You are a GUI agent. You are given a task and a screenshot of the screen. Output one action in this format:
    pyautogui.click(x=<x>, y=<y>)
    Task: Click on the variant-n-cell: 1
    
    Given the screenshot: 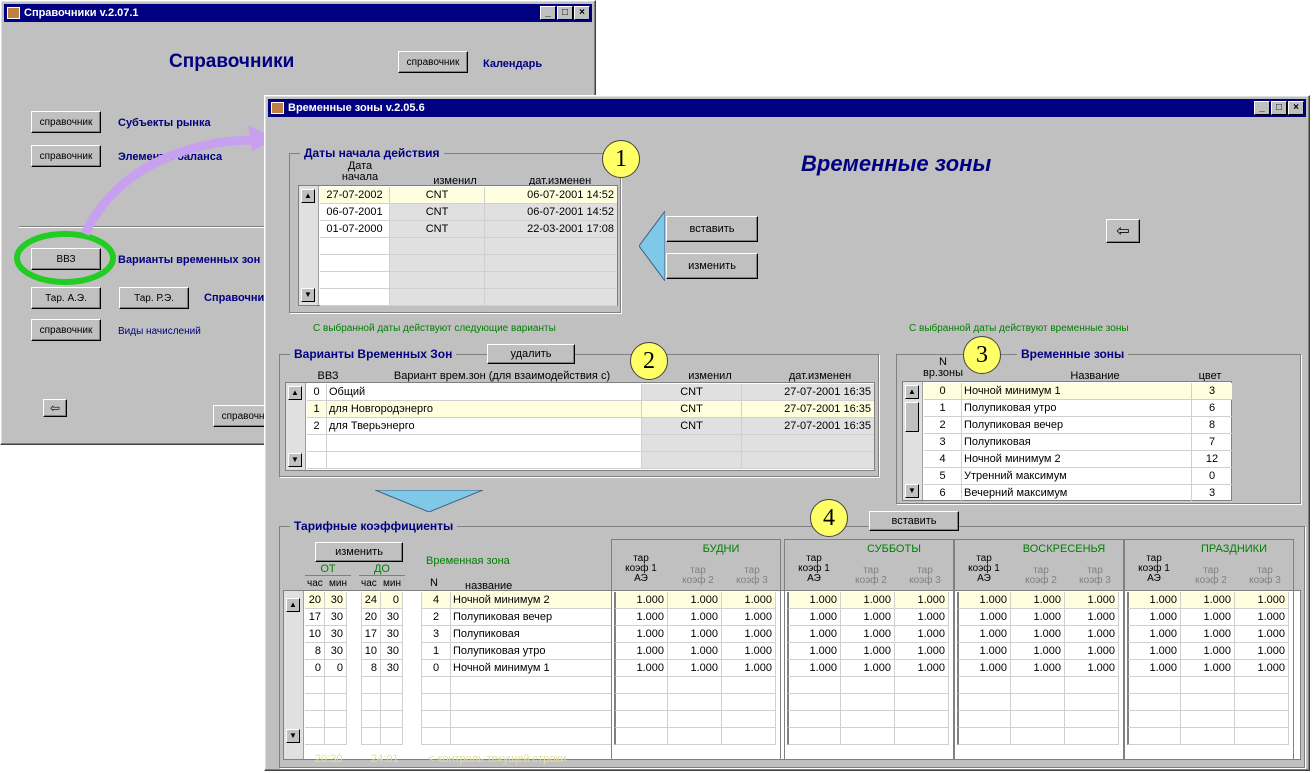 What is the action you would take?
    pyautogui.click(x=317, y=409)
    